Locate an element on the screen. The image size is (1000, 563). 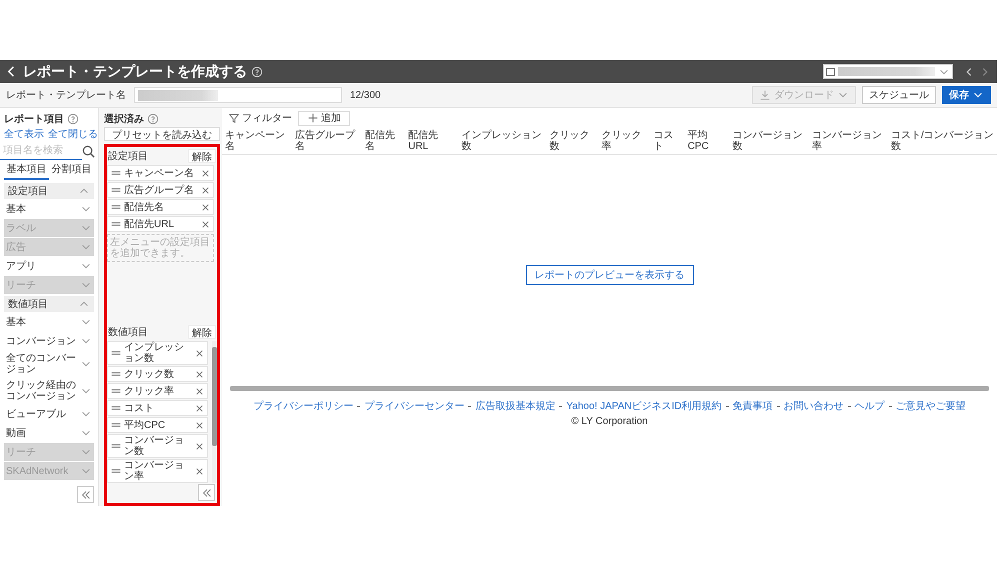
selected-item-chip: コンバージョン率 is located at coordinates (157, 471).